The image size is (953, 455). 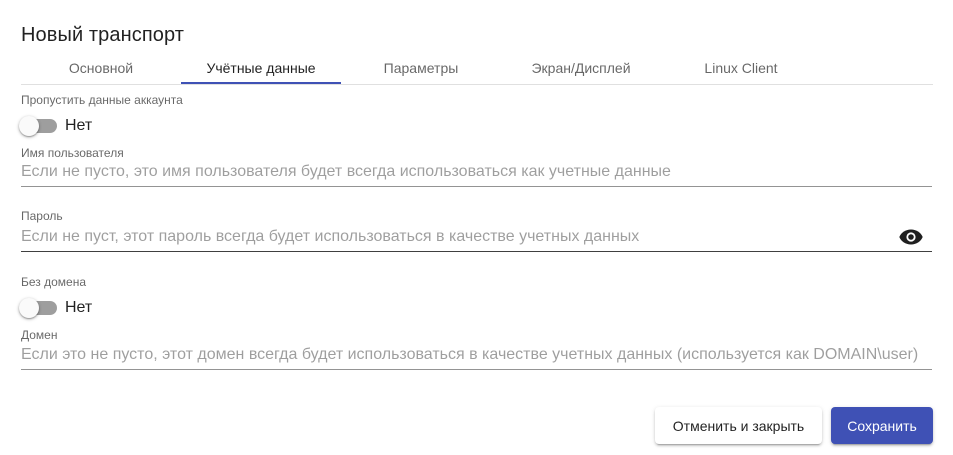 I want to click on username-input, so click(x=476, y=172).